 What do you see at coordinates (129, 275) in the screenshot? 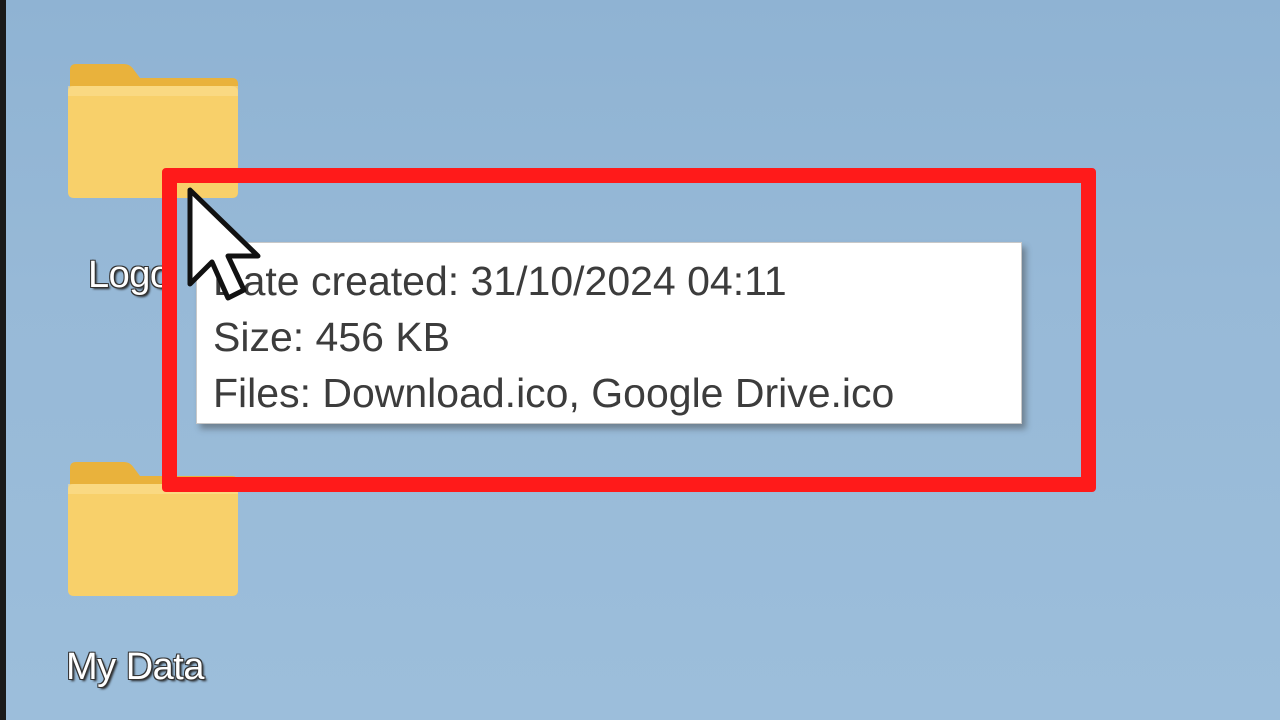
I see `desktop-icon-label: Logo` at bounding box center [129, 275].